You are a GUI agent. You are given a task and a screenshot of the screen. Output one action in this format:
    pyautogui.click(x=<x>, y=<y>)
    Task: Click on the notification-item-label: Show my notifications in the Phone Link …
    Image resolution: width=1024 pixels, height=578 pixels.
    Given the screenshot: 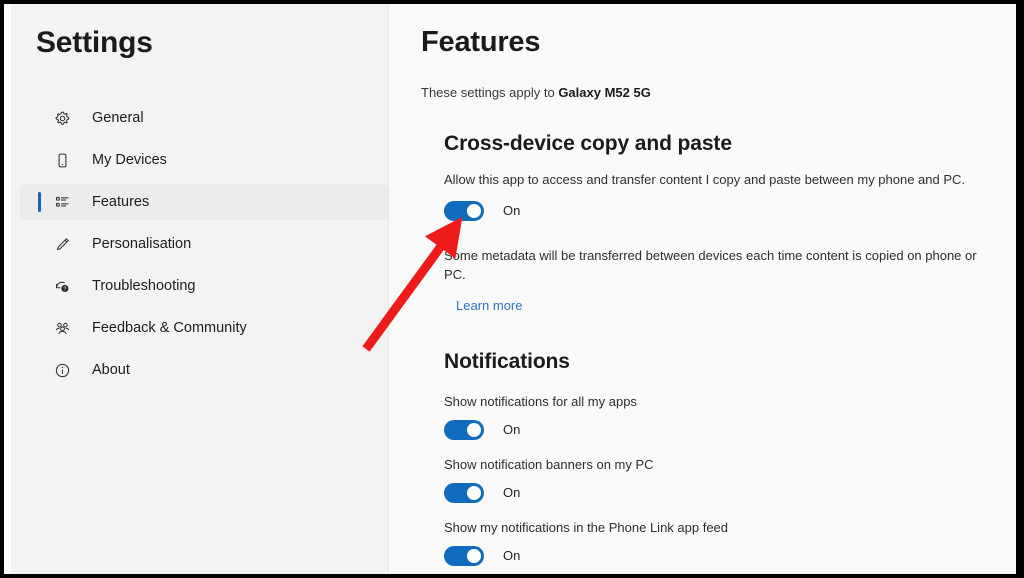 What is the action you would take?
    pyautogui.click(x=586, y=527)
    